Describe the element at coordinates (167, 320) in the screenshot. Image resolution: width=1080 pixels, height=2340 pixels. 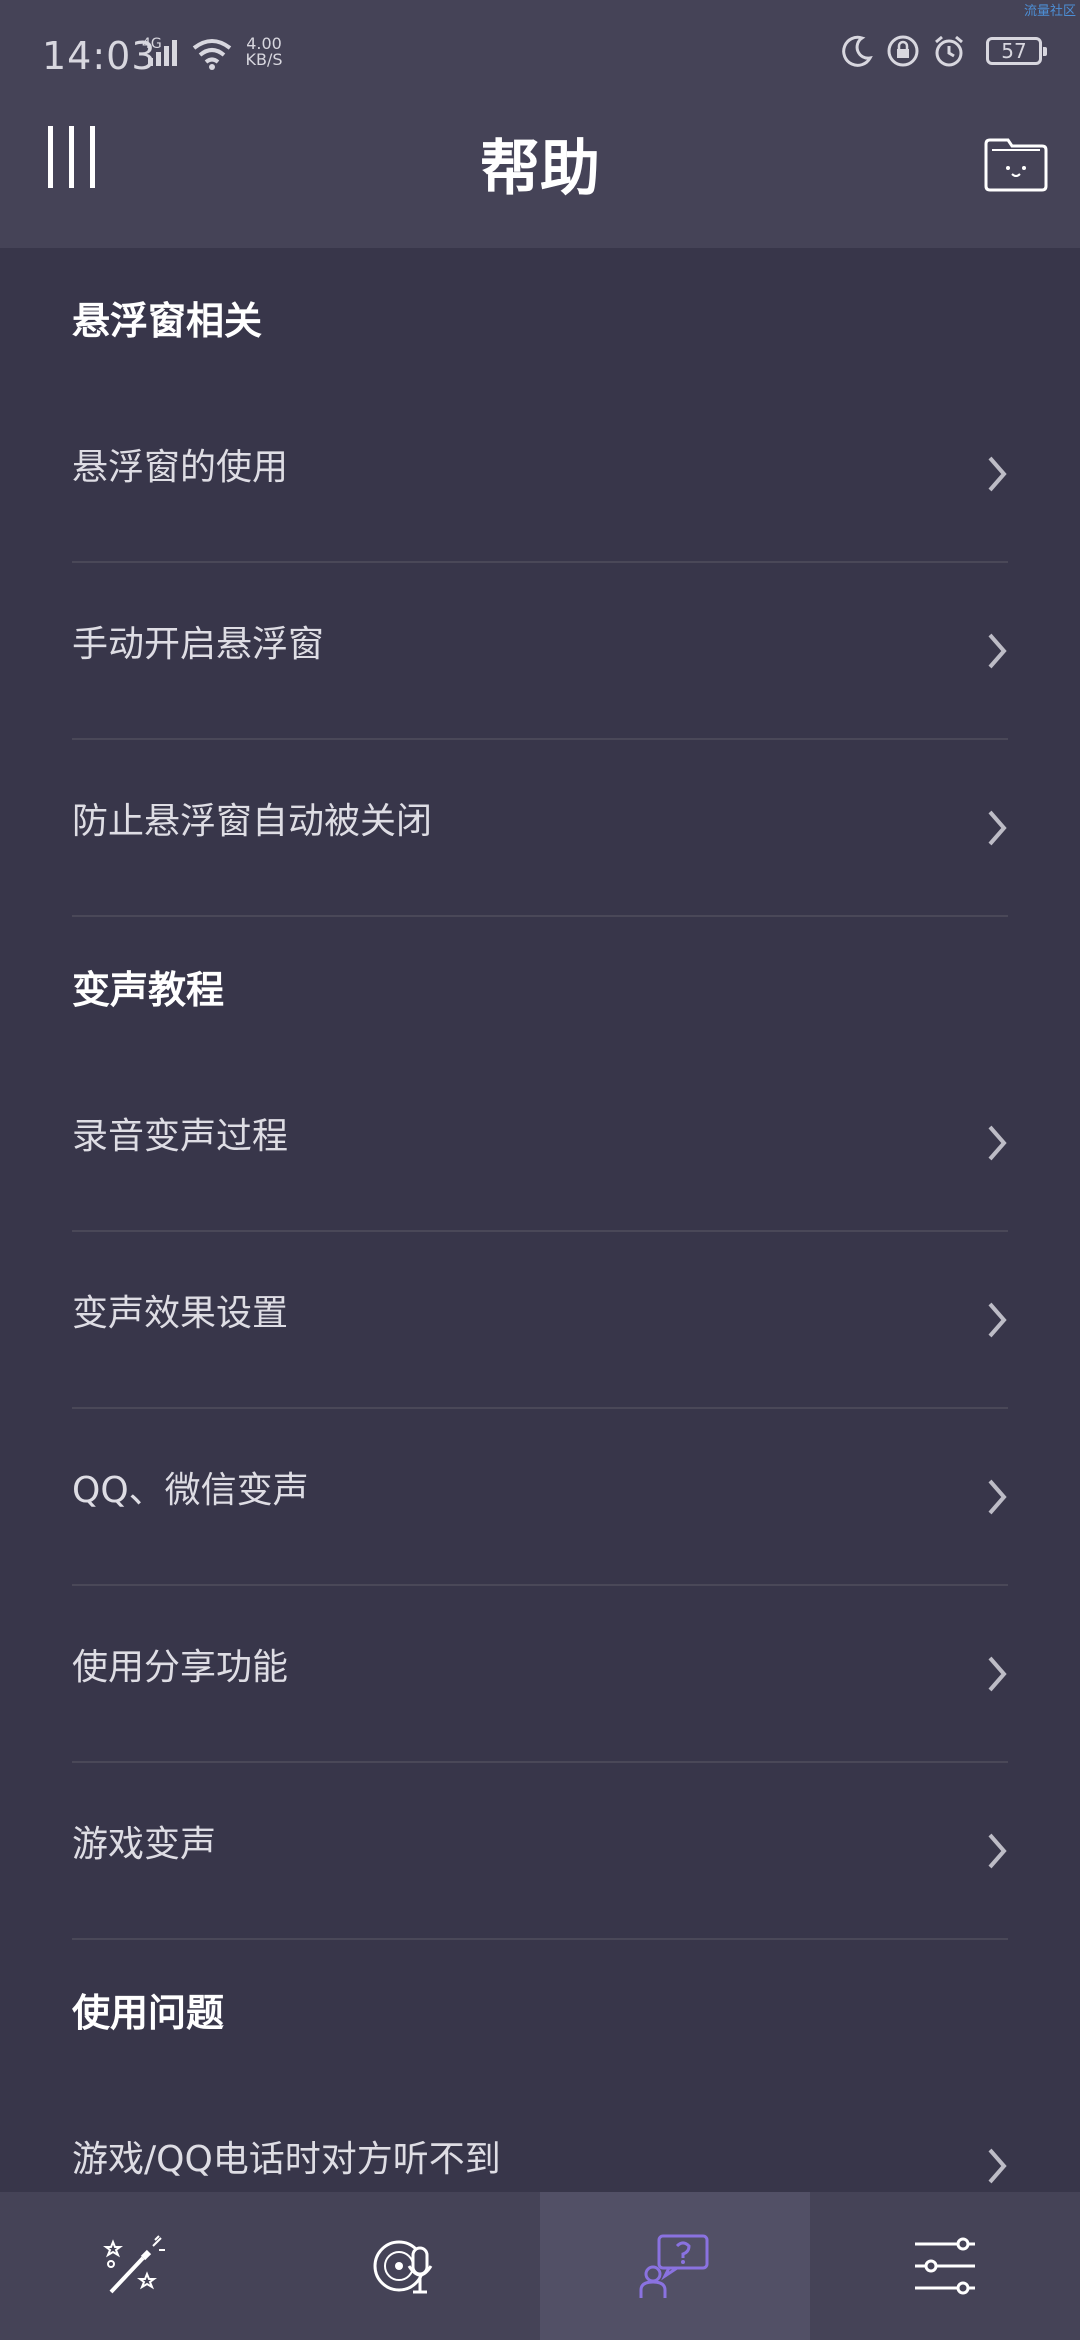
I see `section-title: 悬浮窗相关` at that location.